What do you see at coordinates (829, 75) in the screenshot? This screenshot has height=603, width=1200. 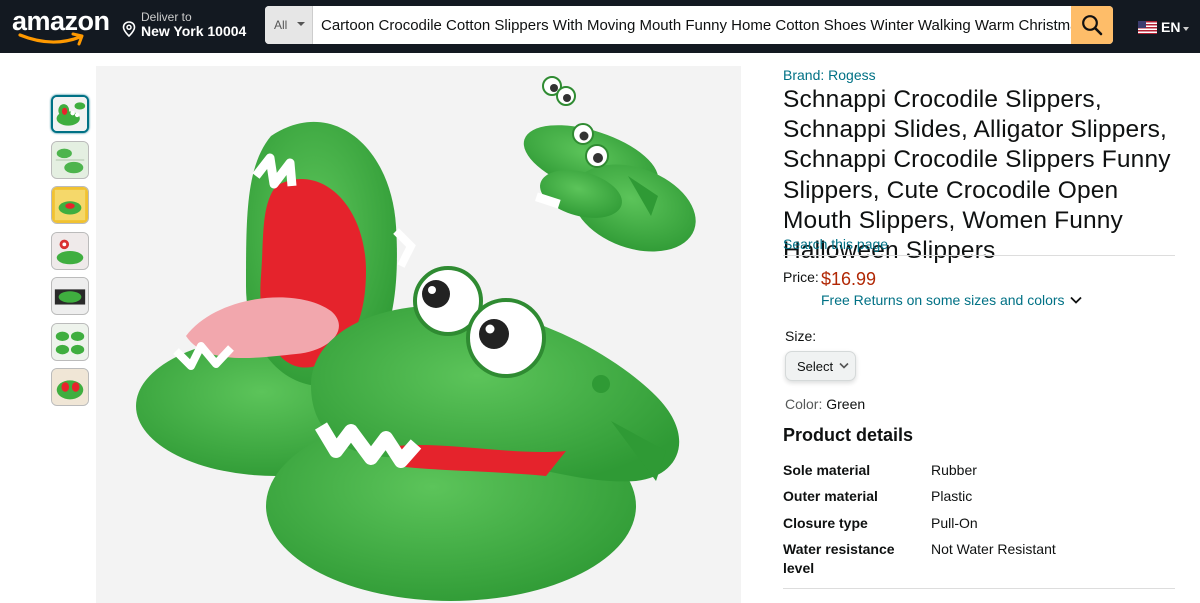 I see `brand-link: Brand: Rogess` at bounding box center [829, 75].